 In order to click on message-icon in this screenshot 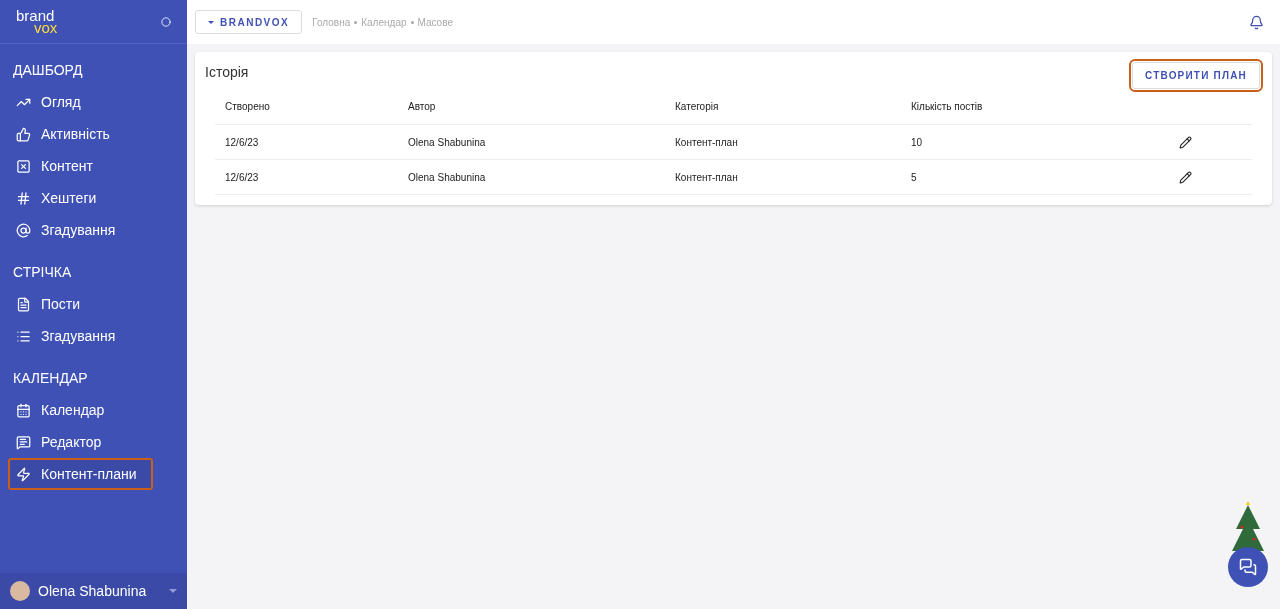, I will do `click(23, 442)`.